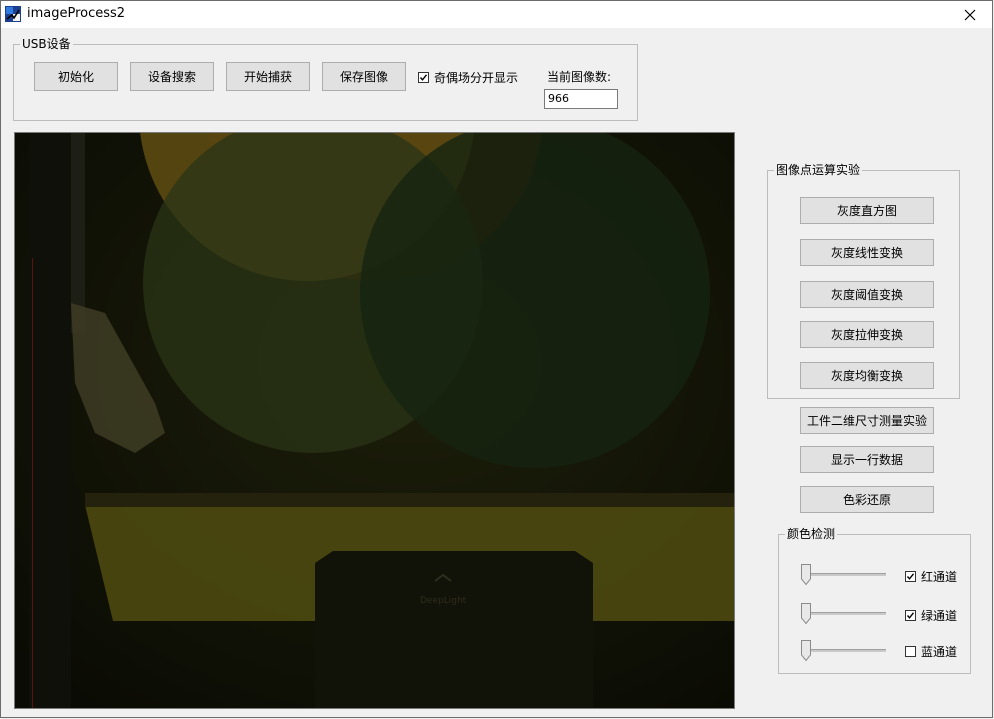 The height and width of the screenshot is (719, 994). Describe the element at coordinates (268, 76) in the screenshot. I see `start-capture-button: 开始捕获` at that location.